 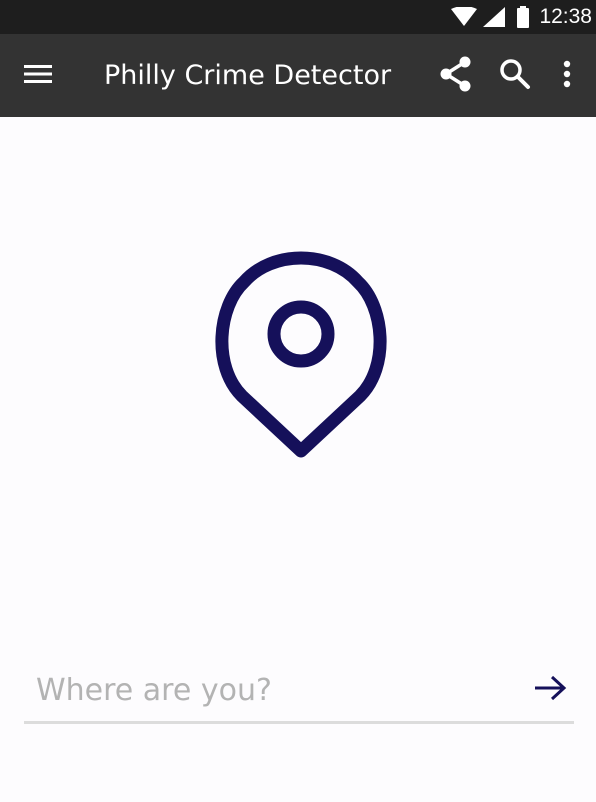 I want to click on app-bar: Philly Crime Detector, so click(x=298, y=75).